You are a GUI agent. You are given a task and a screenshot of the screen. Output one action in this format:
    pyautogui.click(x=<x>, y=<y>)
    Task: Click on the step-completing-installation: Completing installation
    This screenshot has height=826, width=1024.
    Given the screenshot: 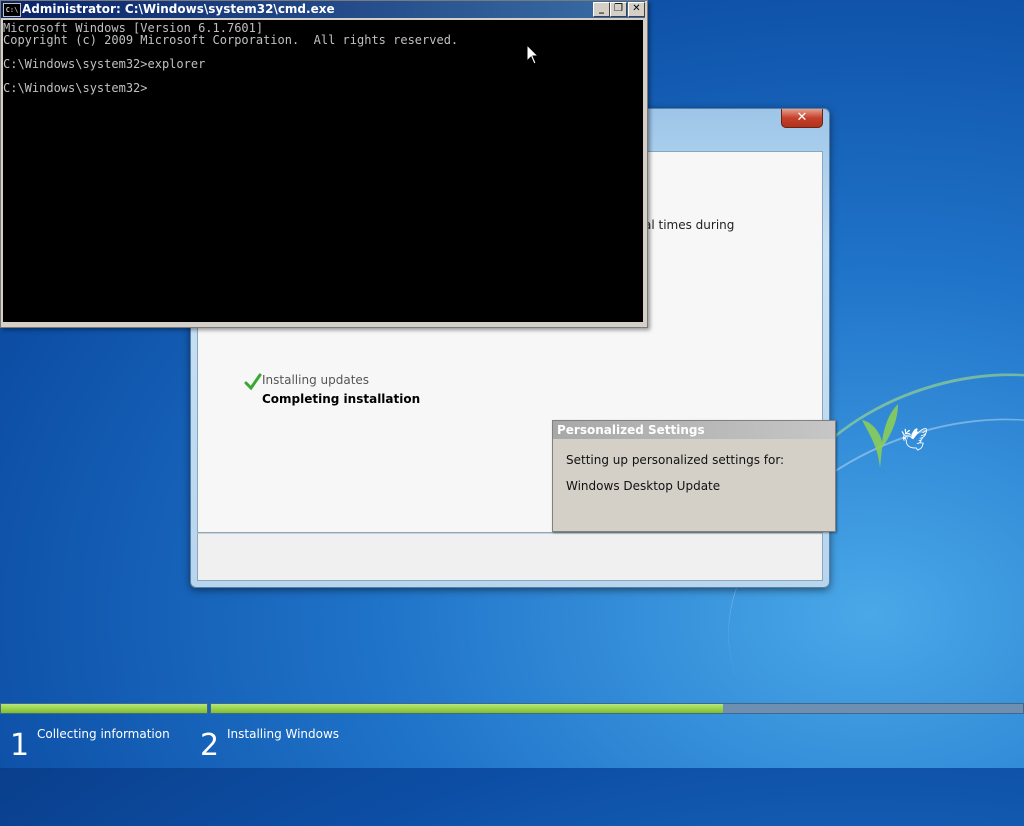 What is the action you would take?
    pyautogui.click(x=341, y=399)
    